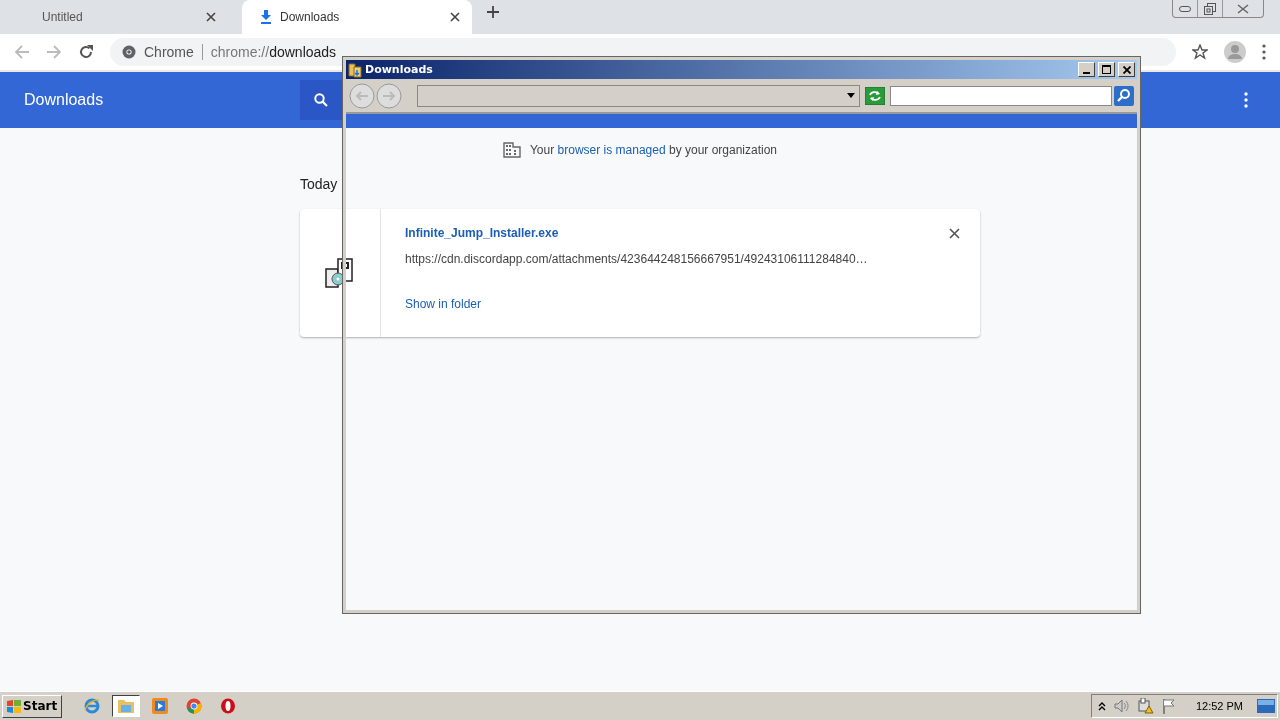  I want to click on refresh-button, so click(875, 95).